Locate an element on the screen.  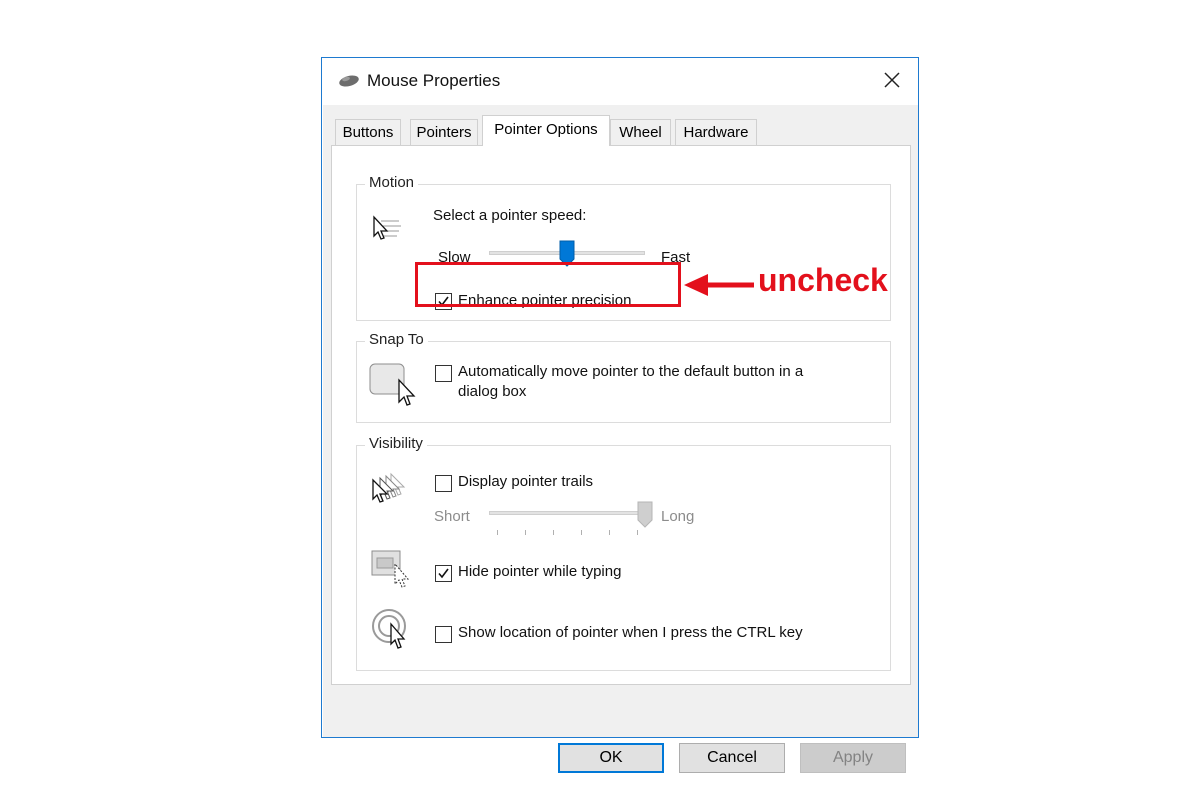
snap-to-checkbox is located at coordinates (443, 373).